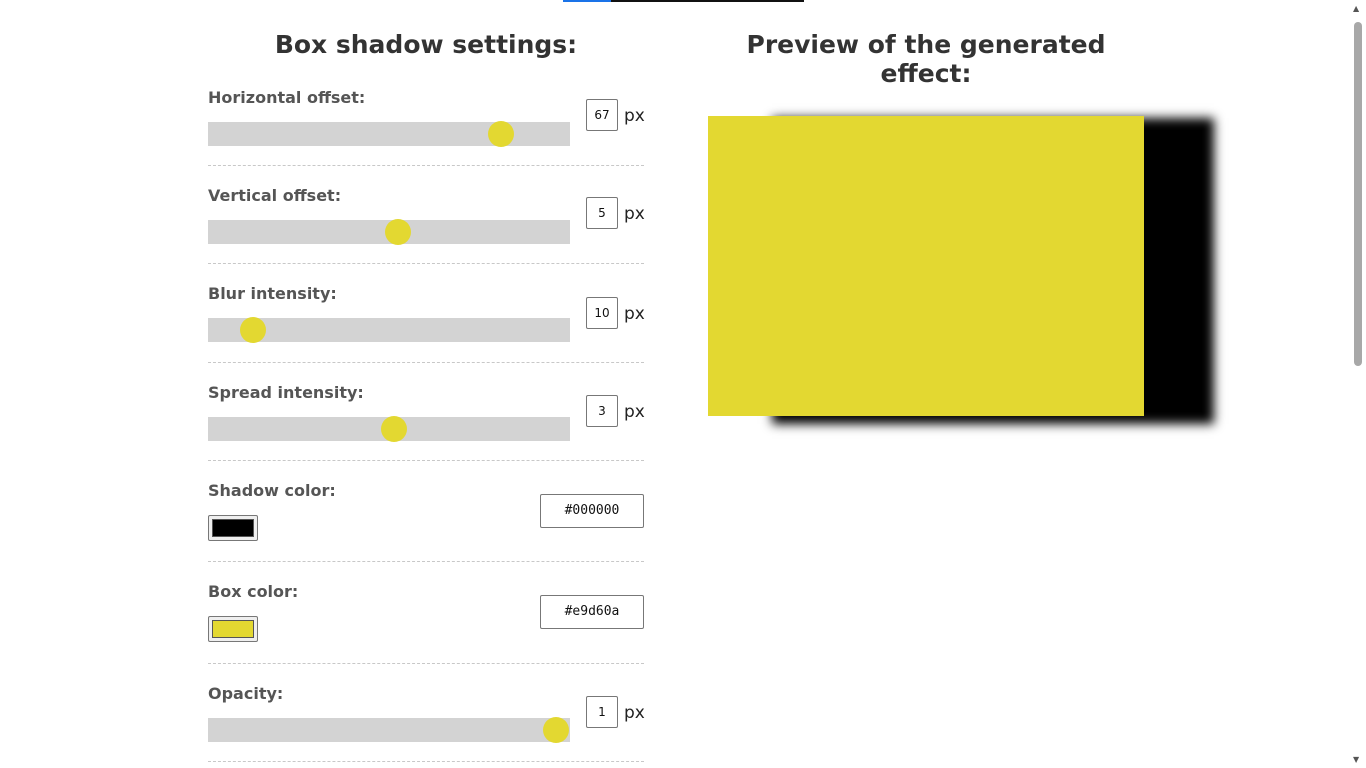  I want to click on shadow-color-swatch, so click(233, 528).